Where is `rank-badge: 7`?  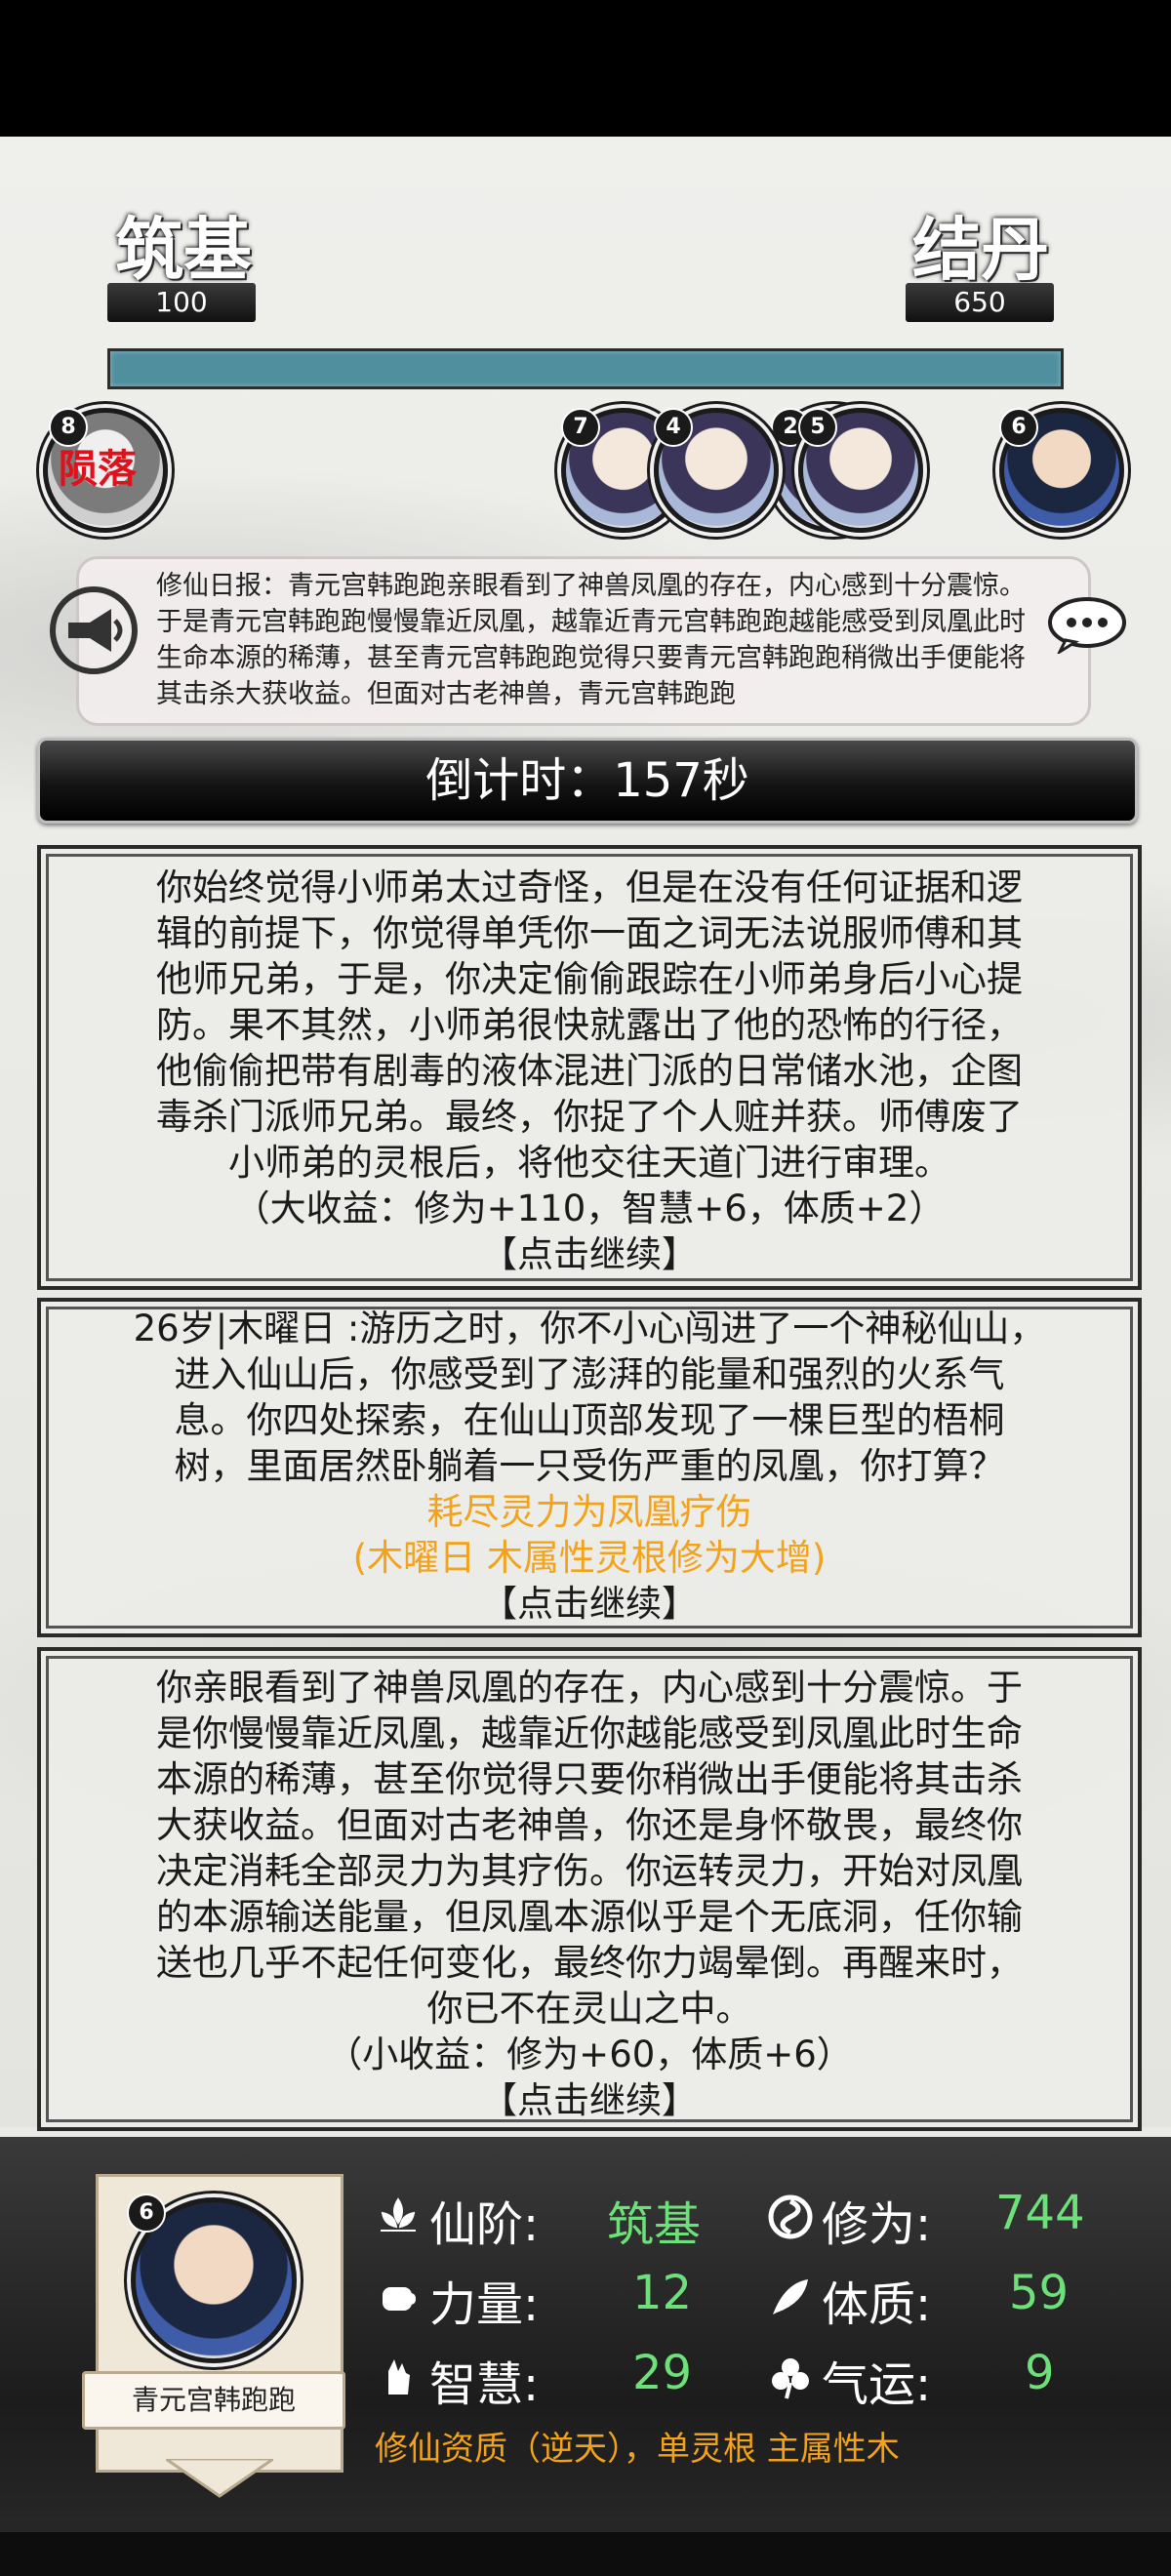 rank-badge: 7 is located at coordinates (580, 427).